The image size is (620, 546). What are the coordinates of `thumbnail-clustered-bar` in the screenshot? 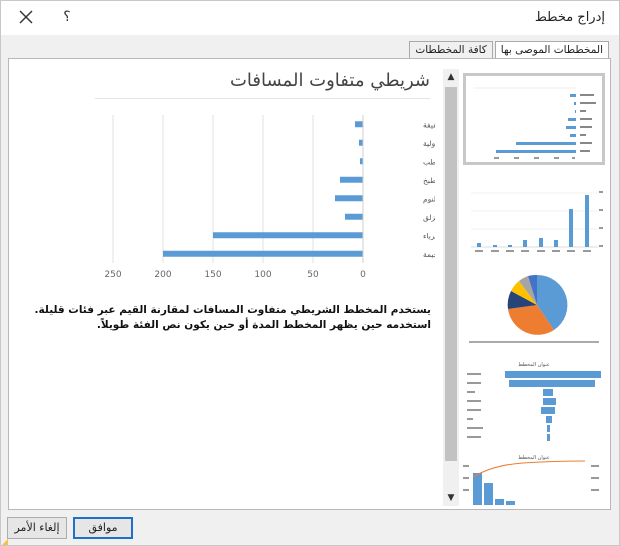 It's located at (534, 119).